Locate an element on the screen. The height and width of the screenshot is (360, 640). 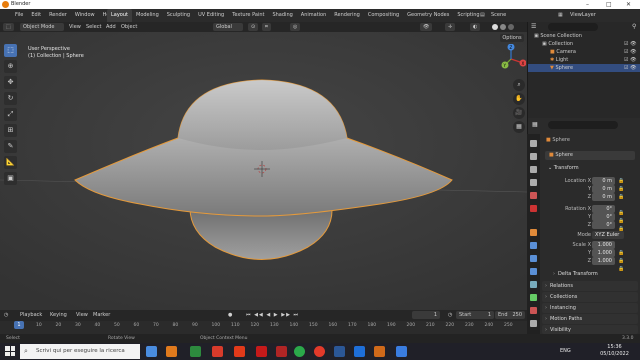
current-frame-field: 1 is located at coordinates (426, 315).